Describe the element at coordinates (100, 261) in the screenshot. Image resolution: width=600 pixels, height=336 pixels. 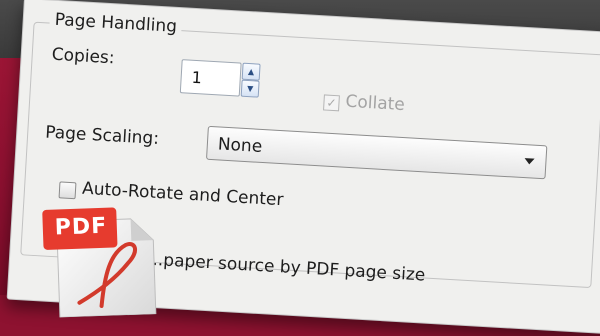
I see `pdf-file-icon: PDF` at that location.